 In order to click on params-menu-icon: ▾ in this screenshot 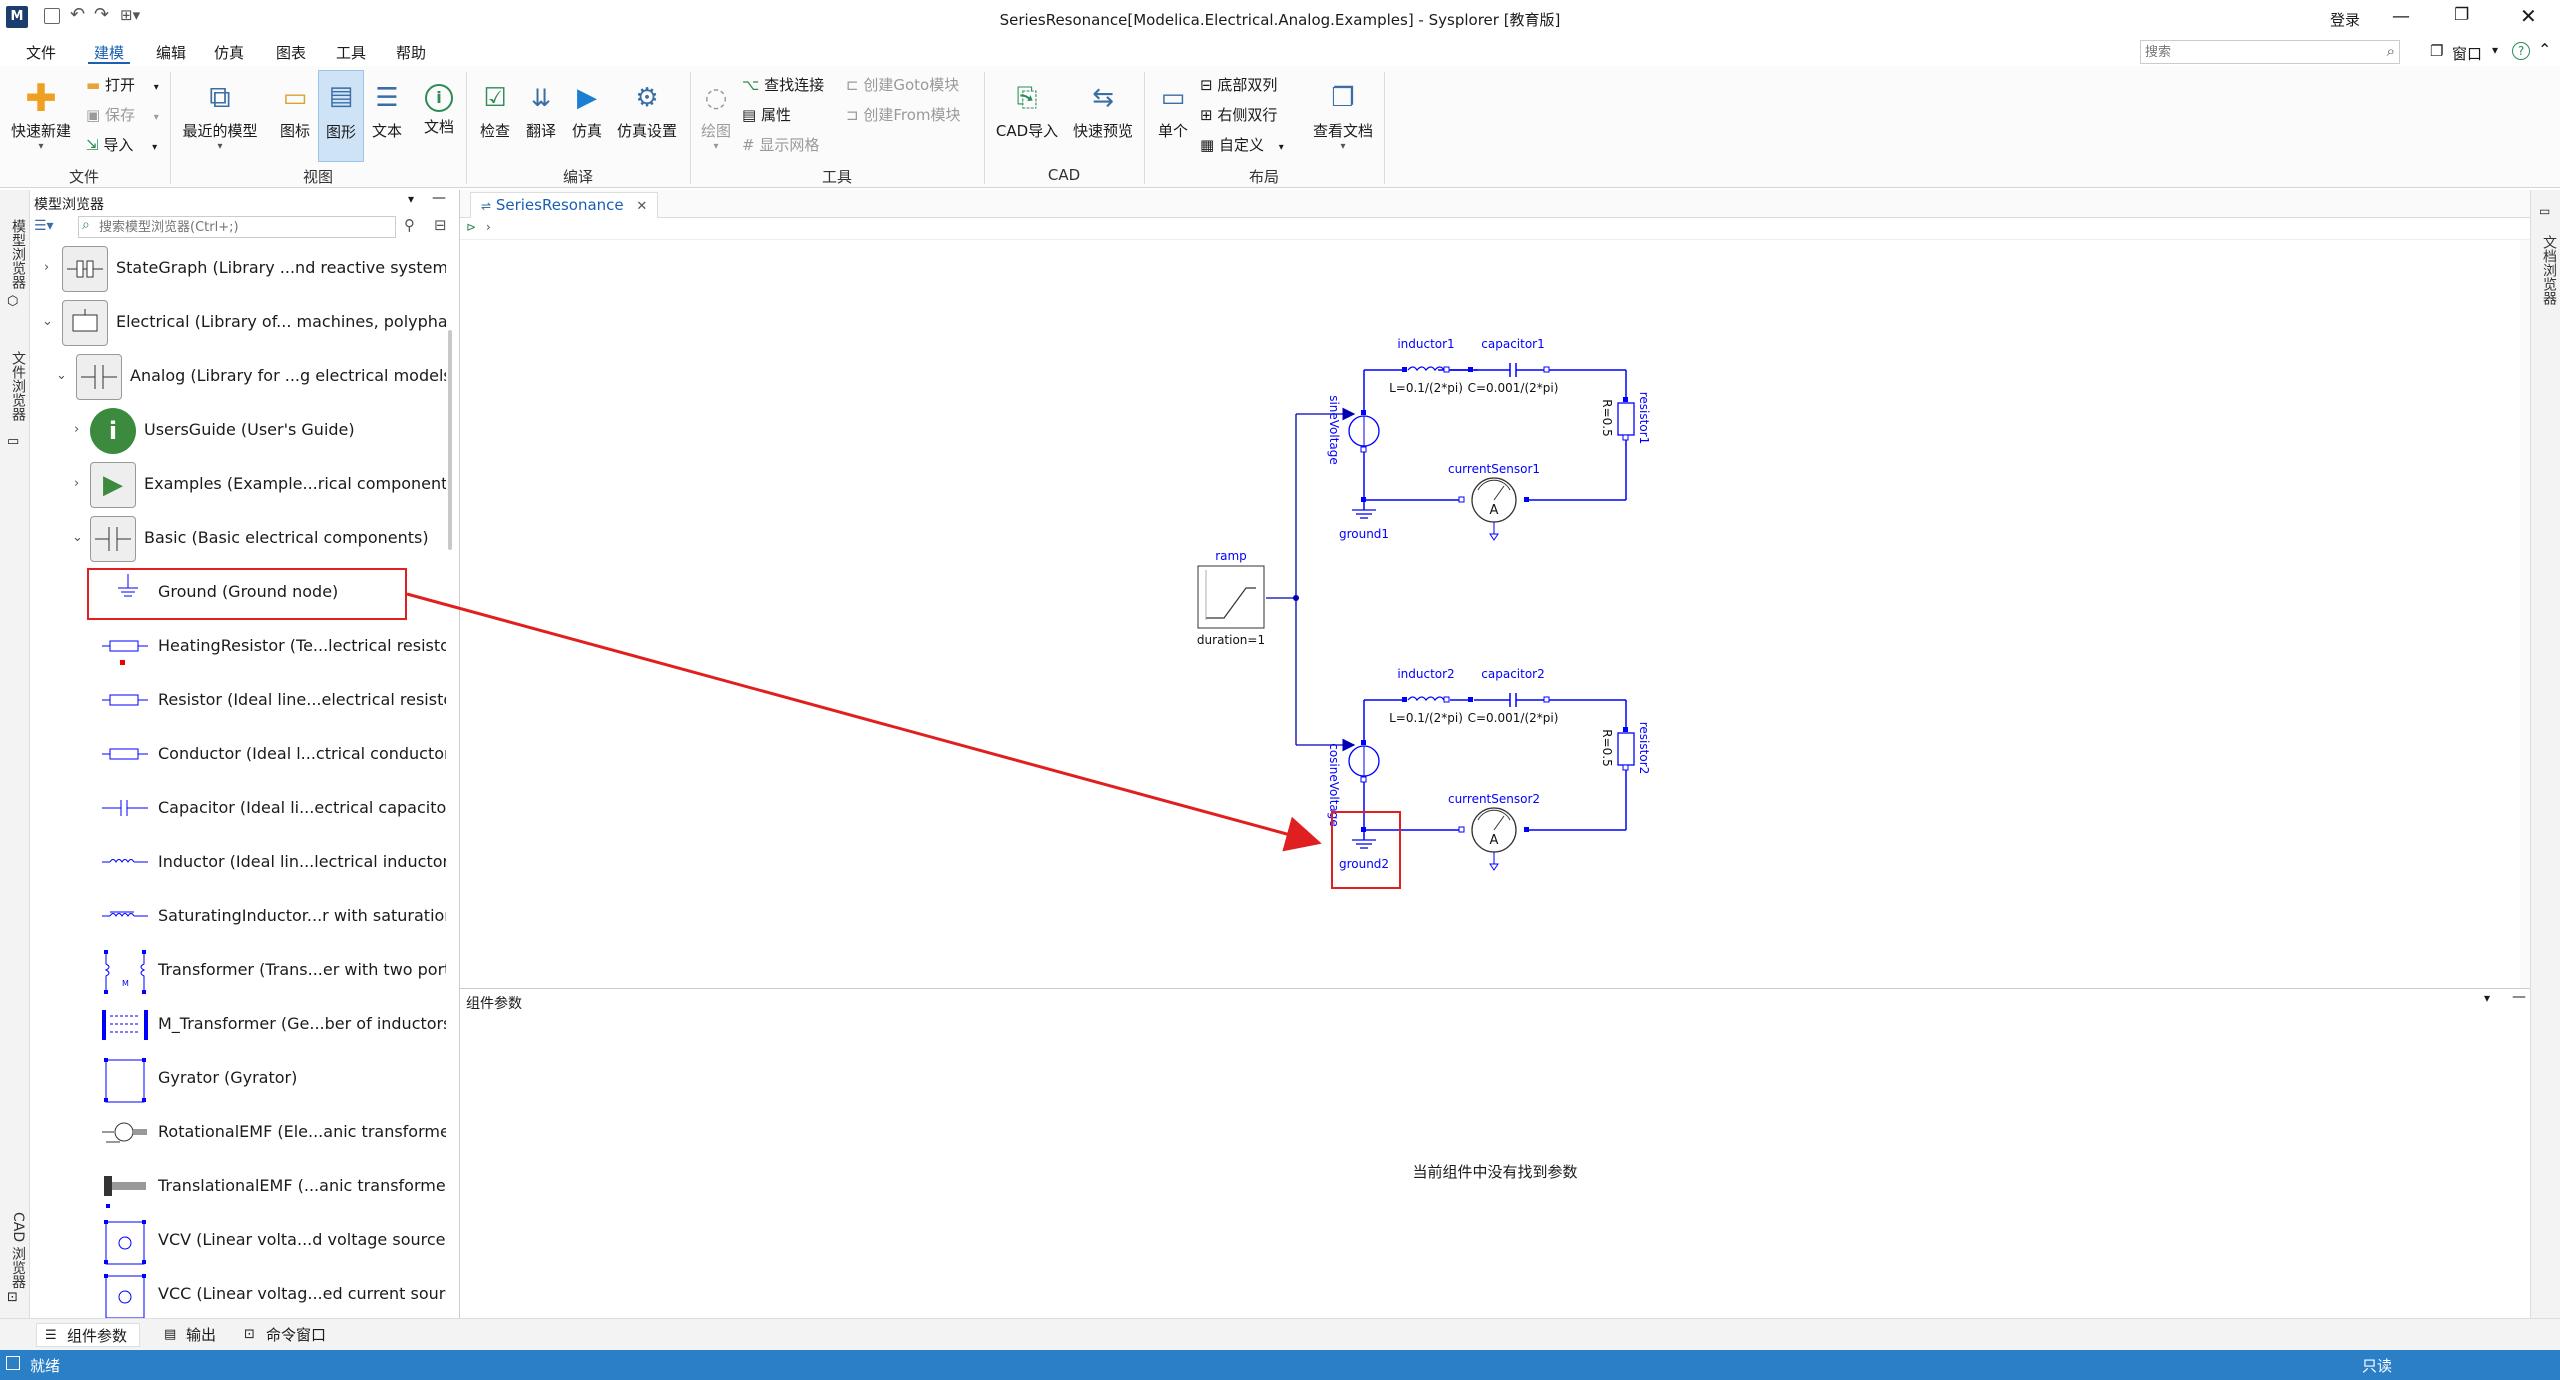, I will do `click(2487, 998)`.